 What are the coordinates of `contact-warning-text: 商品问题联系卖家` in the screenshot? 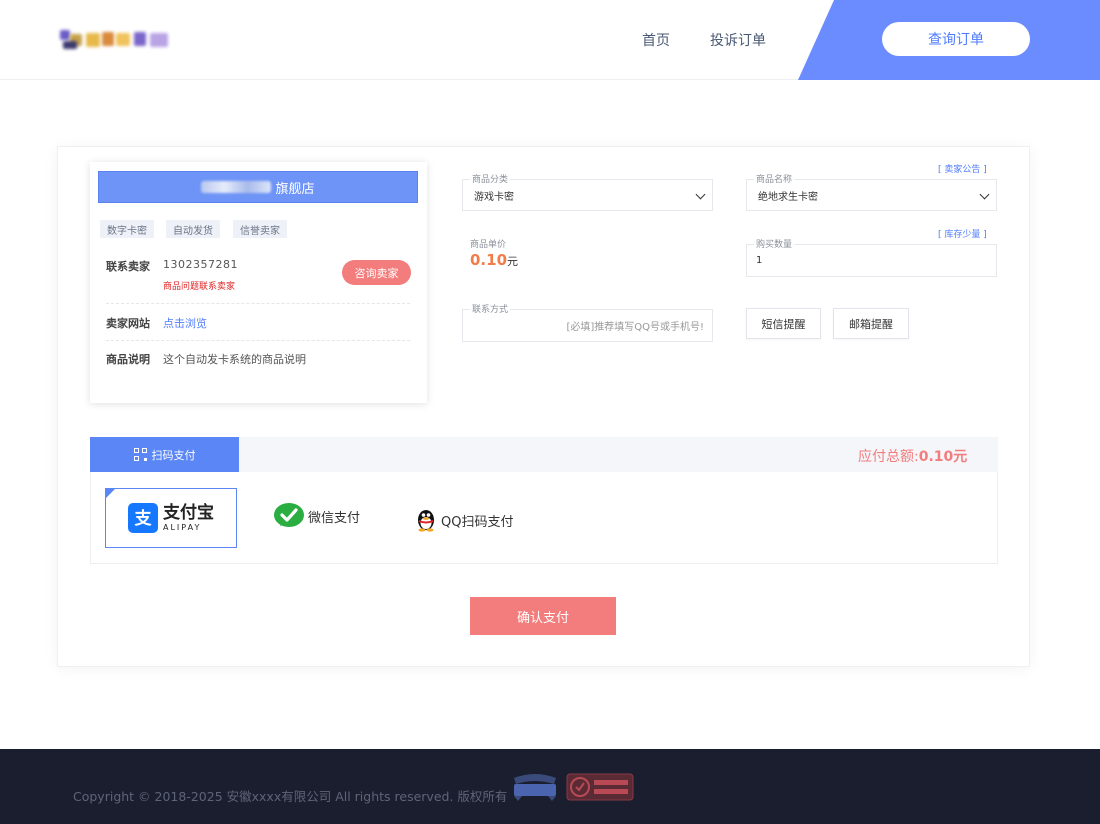 It's located at (199, 287).